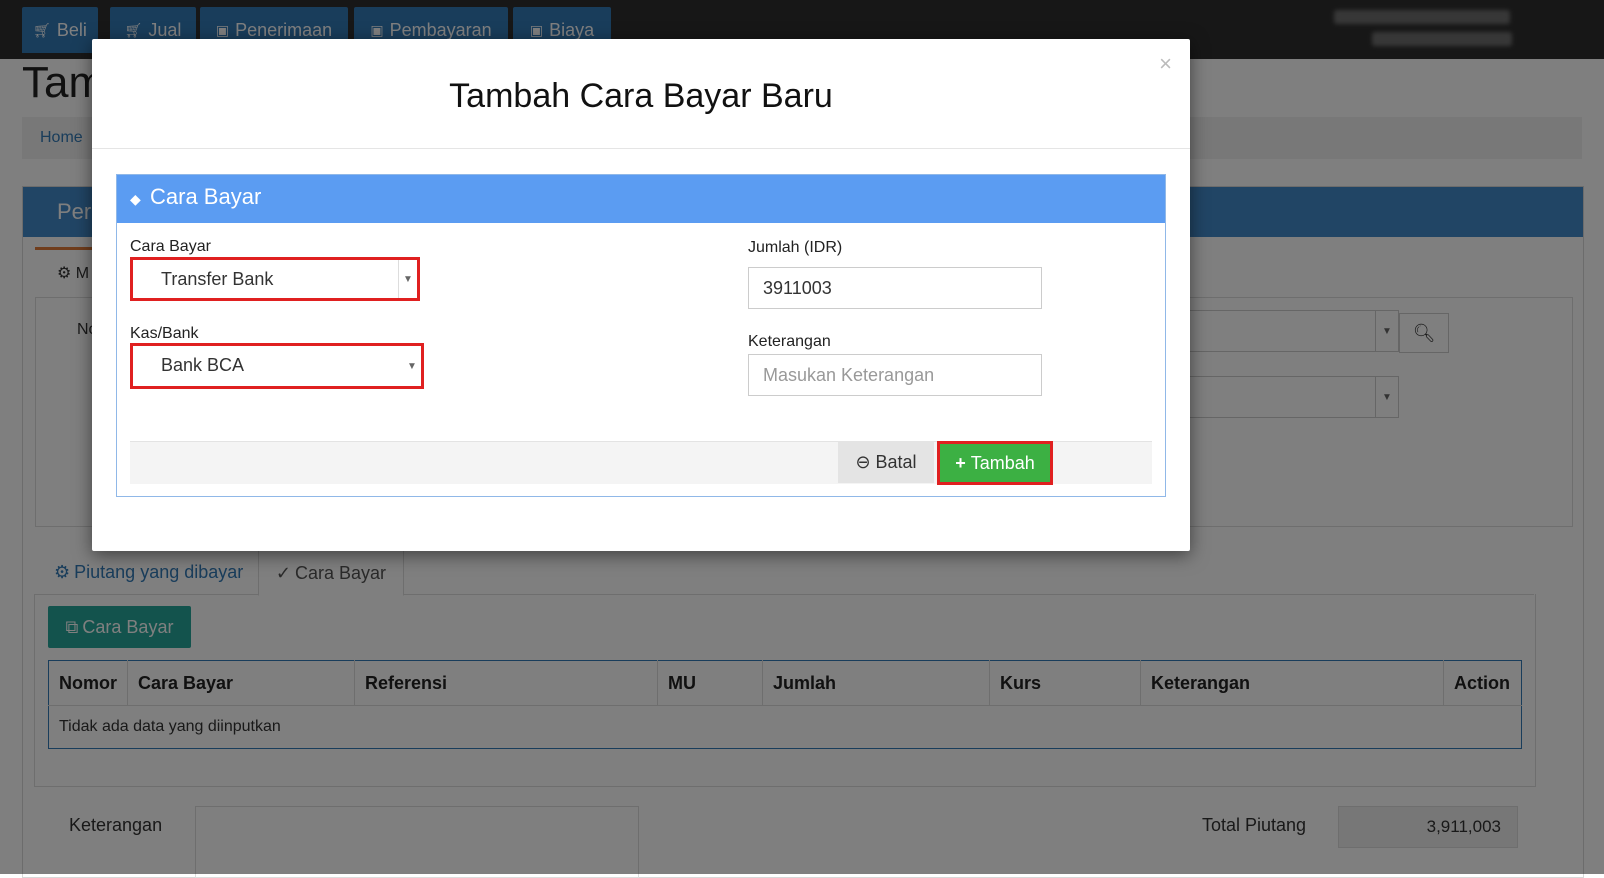  I want to click on kas-bank-label: Kas/Bank, so click(164, 333).